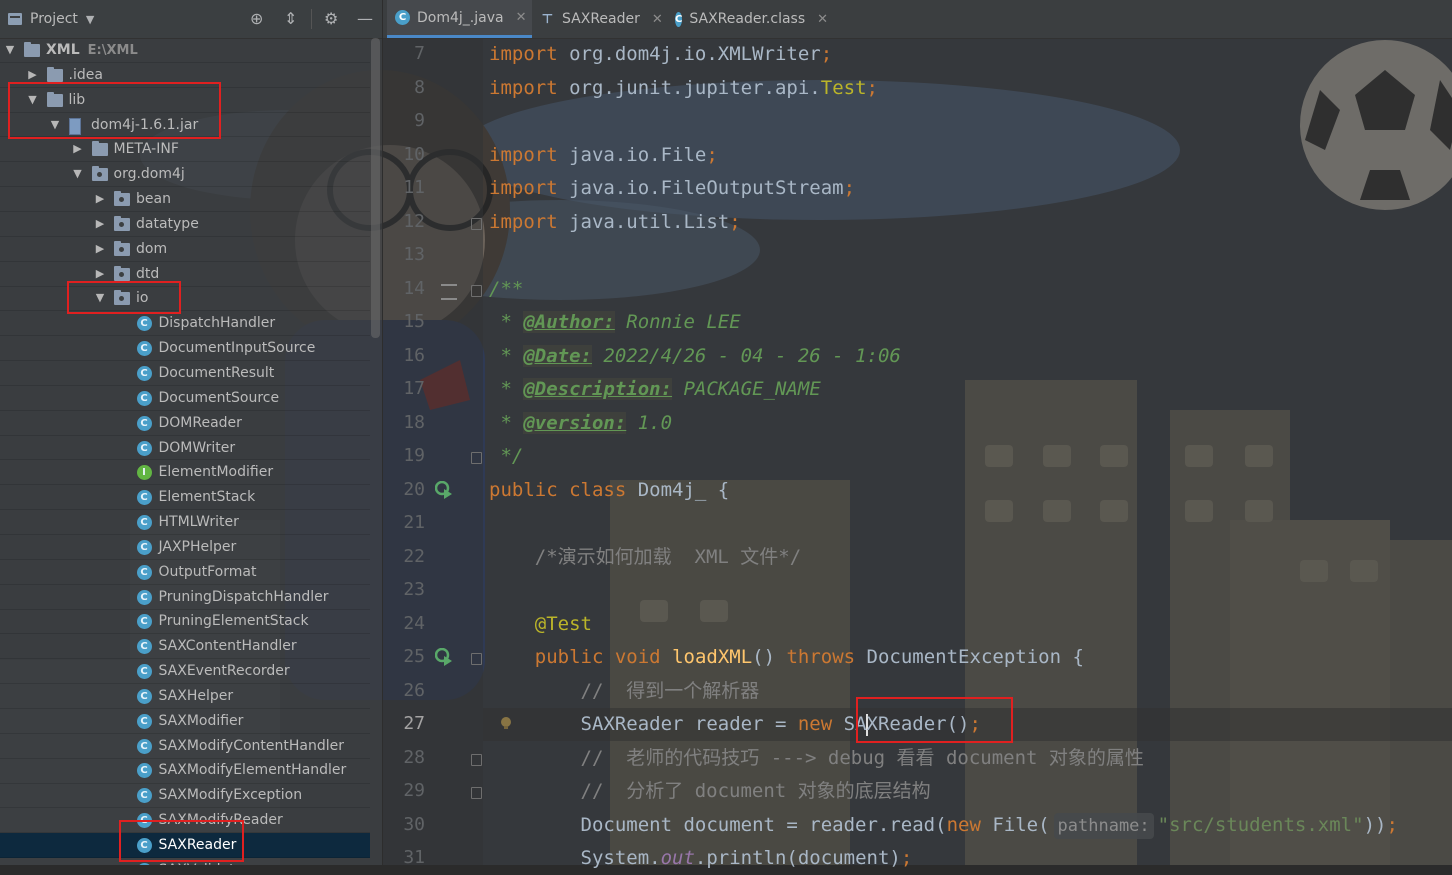 The height and width of the screenshot is (875, 1452). What do you see at coordinates (185, 149) in the screenshot?
I see `tree-item-meta-inf: ▶ META-INF` at bounding box center [185, 149].